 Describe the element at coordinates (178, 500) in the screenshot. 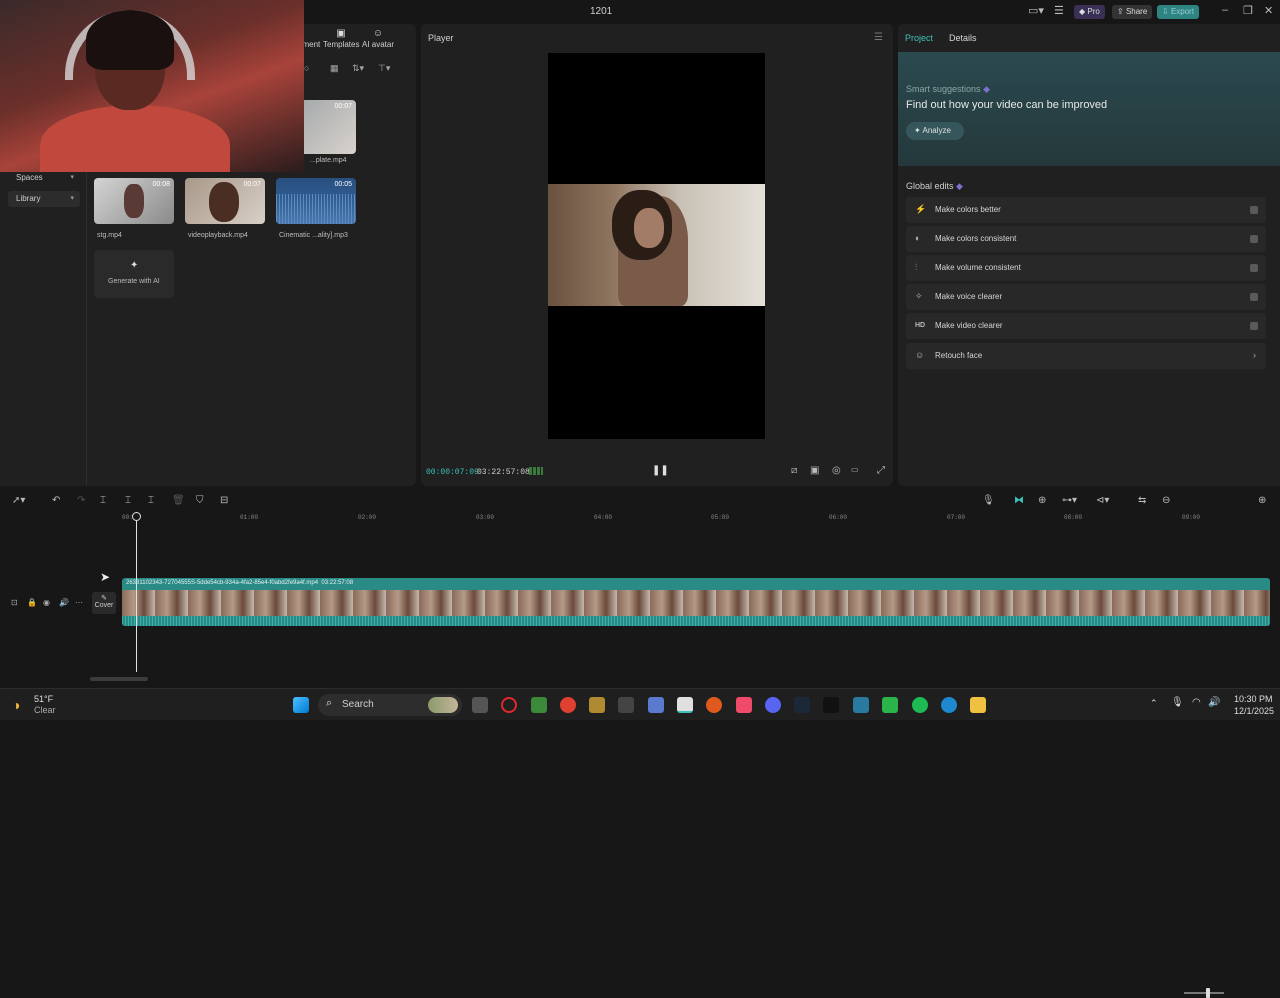

I see `delete-icon: 🗑` at that location.